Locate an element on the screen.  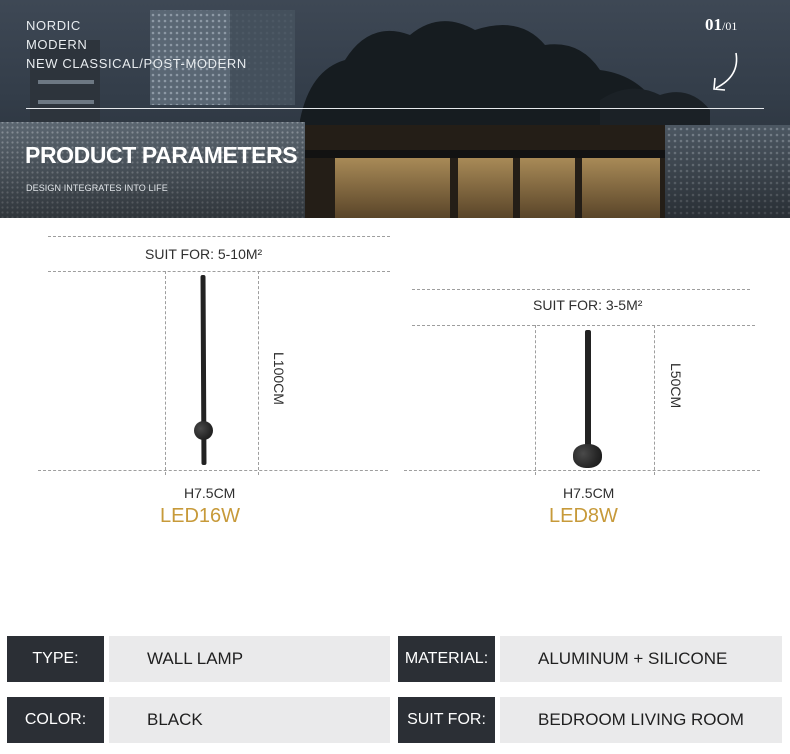
page-indicator: 01/01 is located at coordinates (721, 25).